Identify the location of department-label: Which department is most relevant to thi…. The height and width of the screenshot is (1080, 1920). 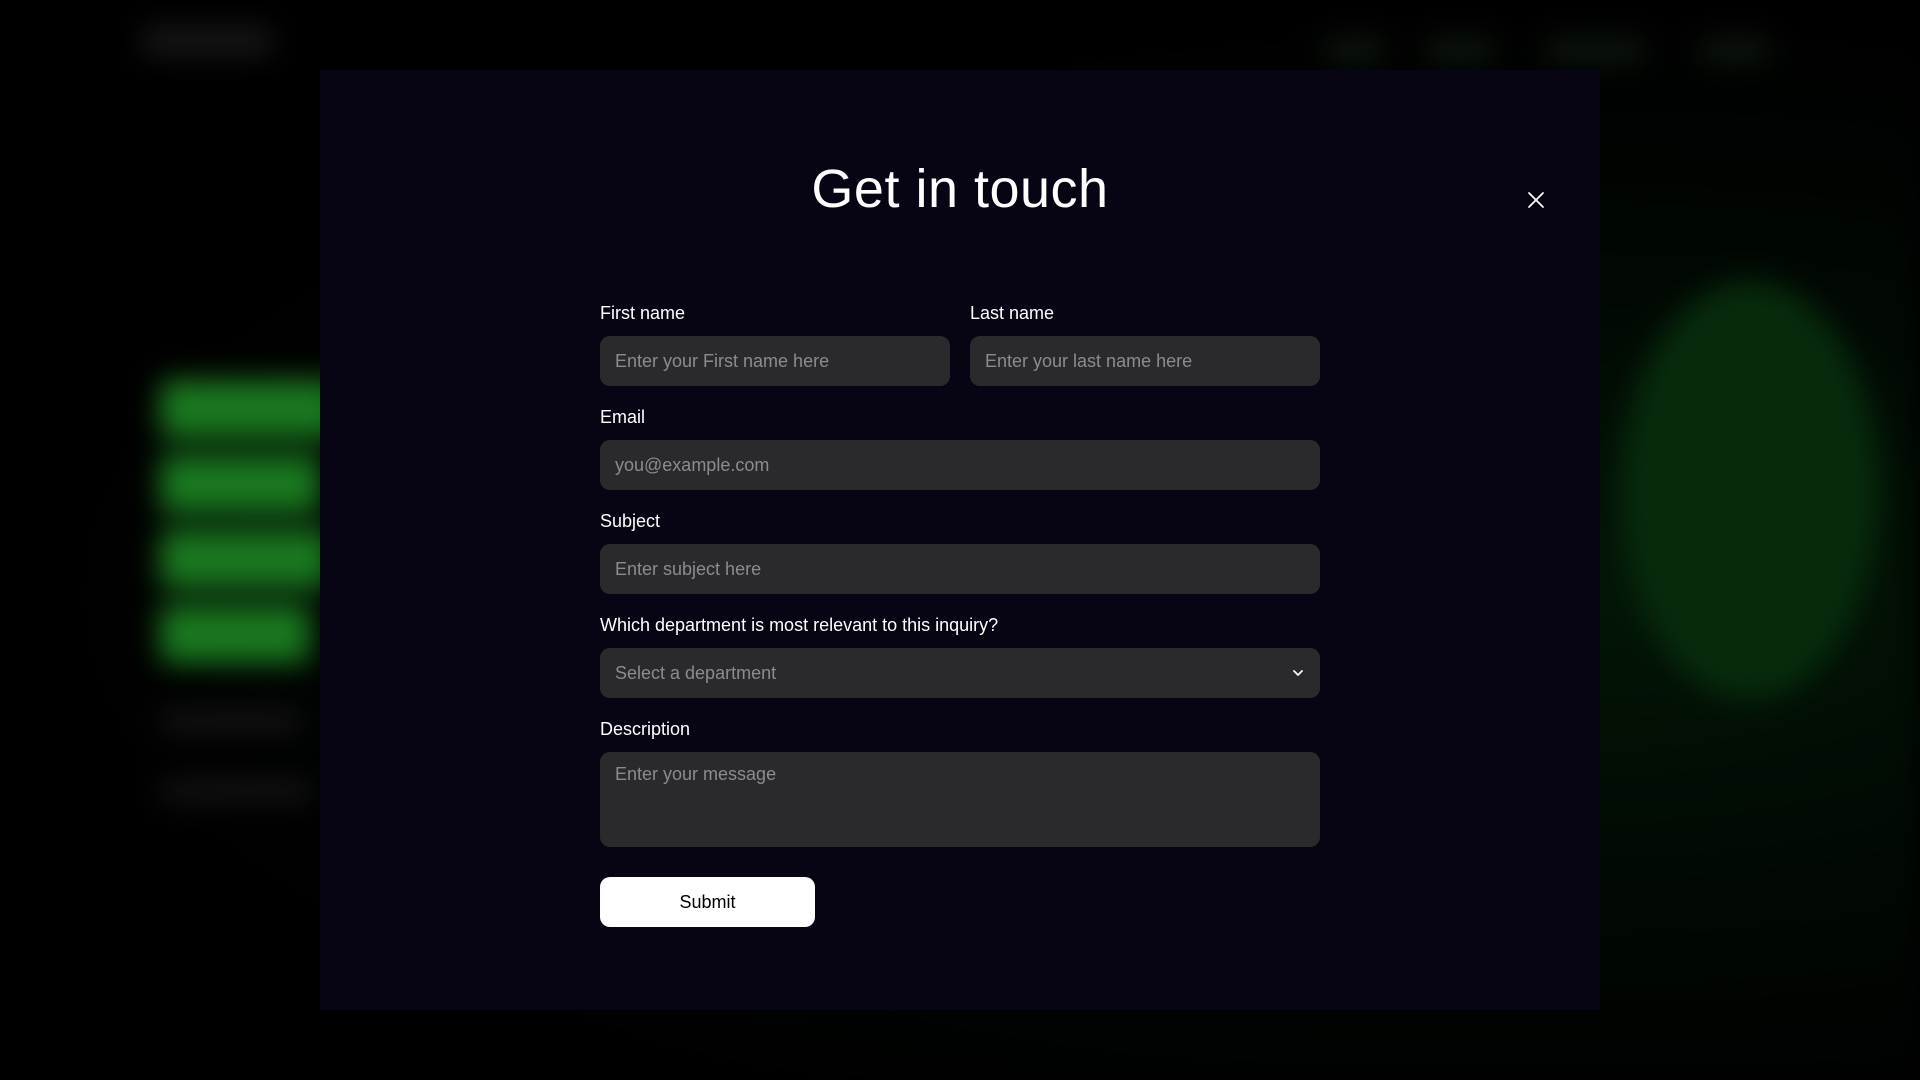
(799, 625).